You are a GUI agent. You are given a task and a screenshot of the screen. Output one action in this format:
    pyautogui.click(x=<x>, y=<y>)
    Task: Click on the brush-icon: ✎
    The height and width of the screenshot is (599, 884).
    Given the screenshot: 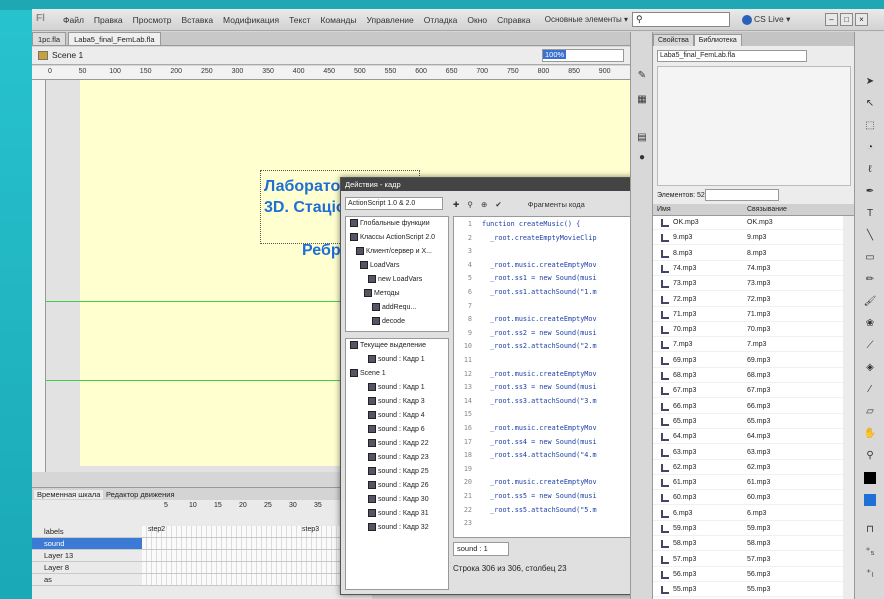 What is the action you would take?
    pyautogui.click(x=642, y=76)
    